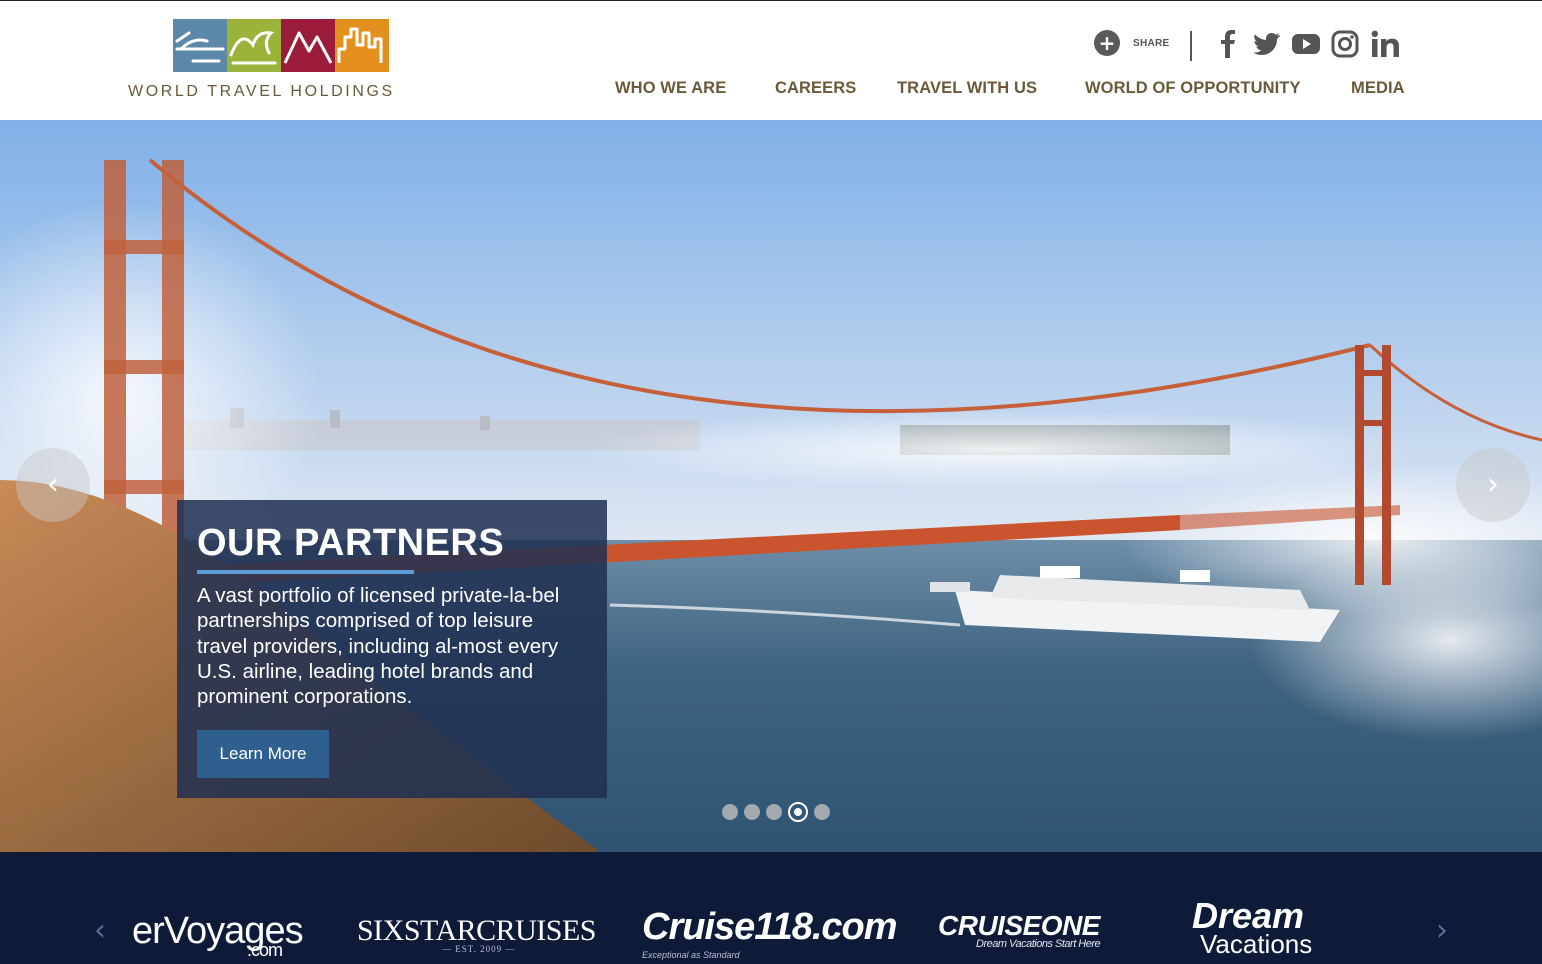  I want to click on nav-who-we-are: WHO WE ARE, so click(670, 88).